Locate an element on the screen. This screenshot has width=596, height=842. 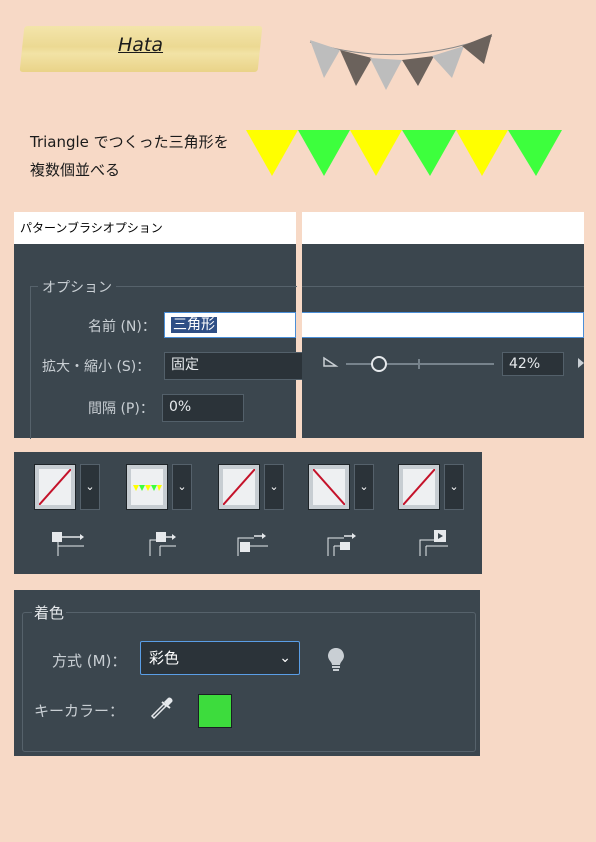
method-dropdown-value: 彩色 is located at coordinates (164, 658).